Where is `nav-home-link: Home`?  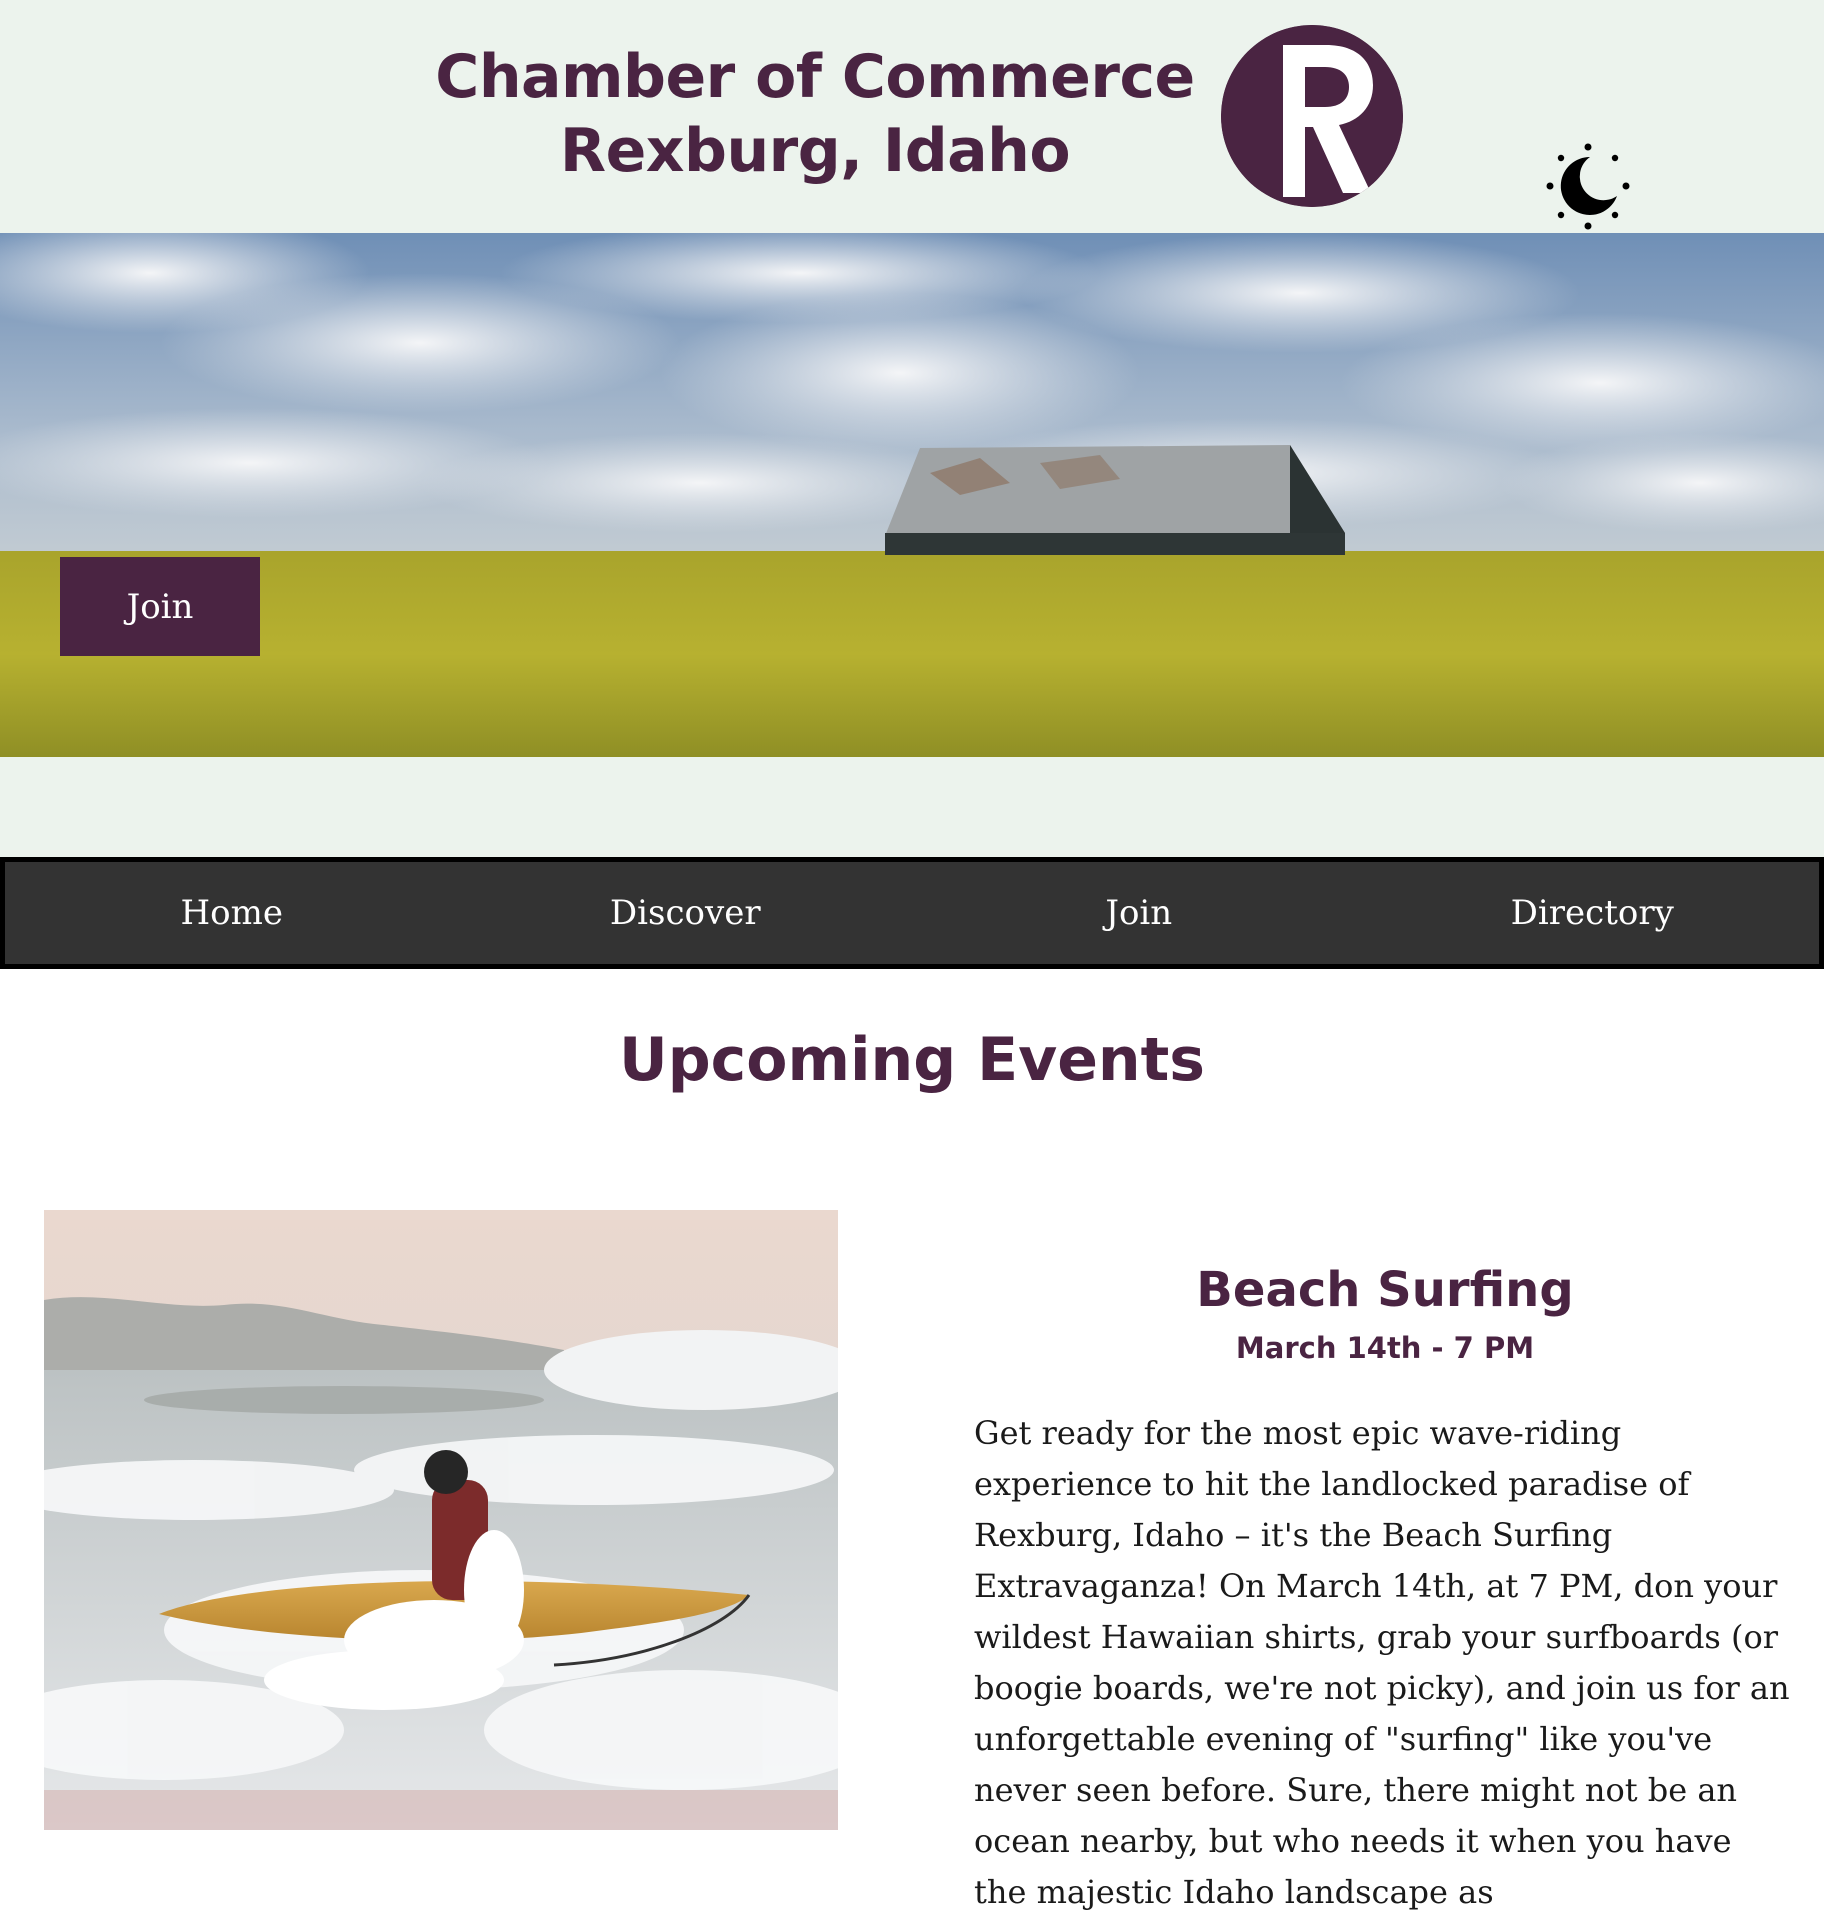 nav-home-link: Home is located at coordinates (232, 913).